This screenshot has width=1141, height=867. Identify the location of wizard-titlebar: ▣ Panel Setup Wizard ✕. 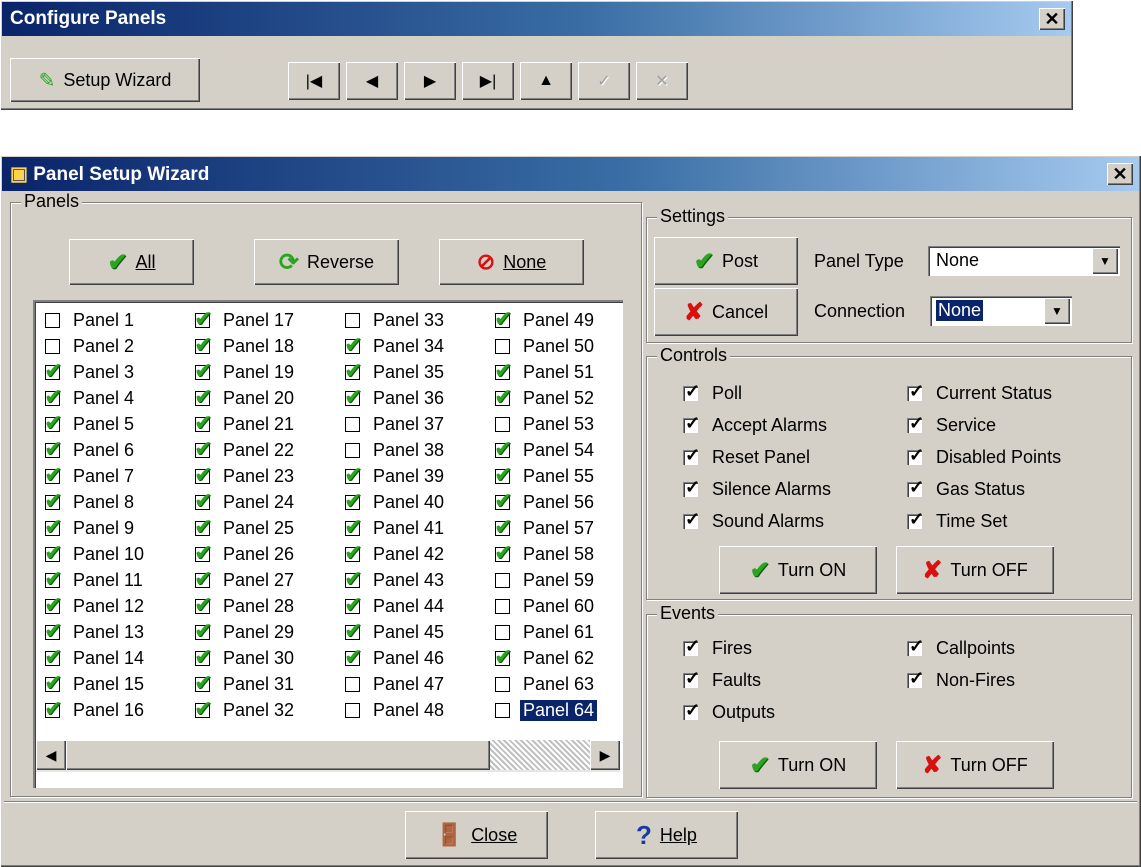
(570, 174).